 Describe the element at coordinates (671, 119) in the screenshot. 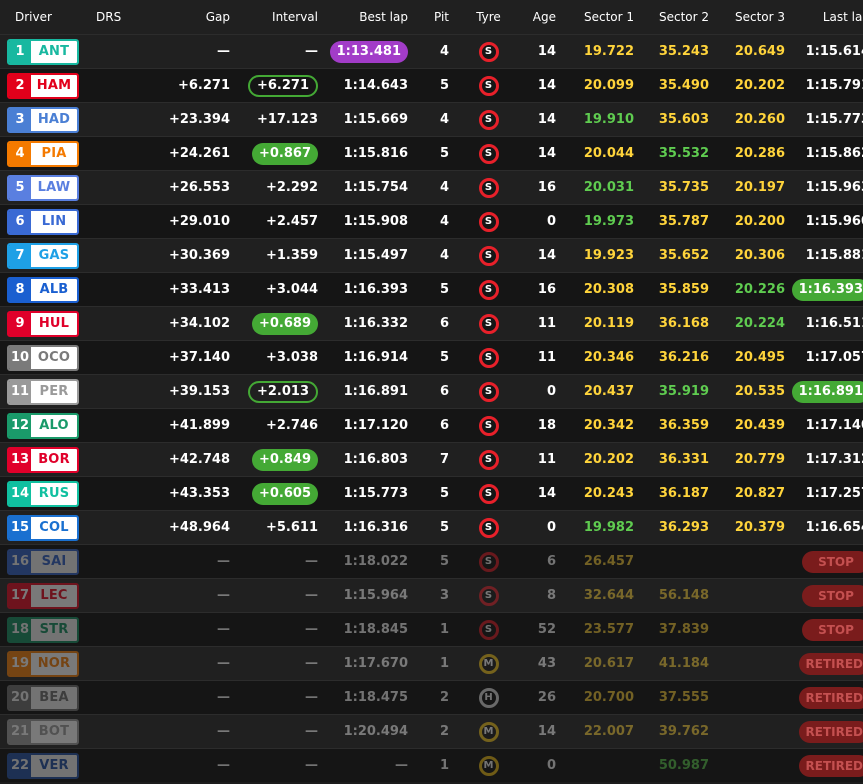

I see `sector-2-cell: 35.603` at that location.